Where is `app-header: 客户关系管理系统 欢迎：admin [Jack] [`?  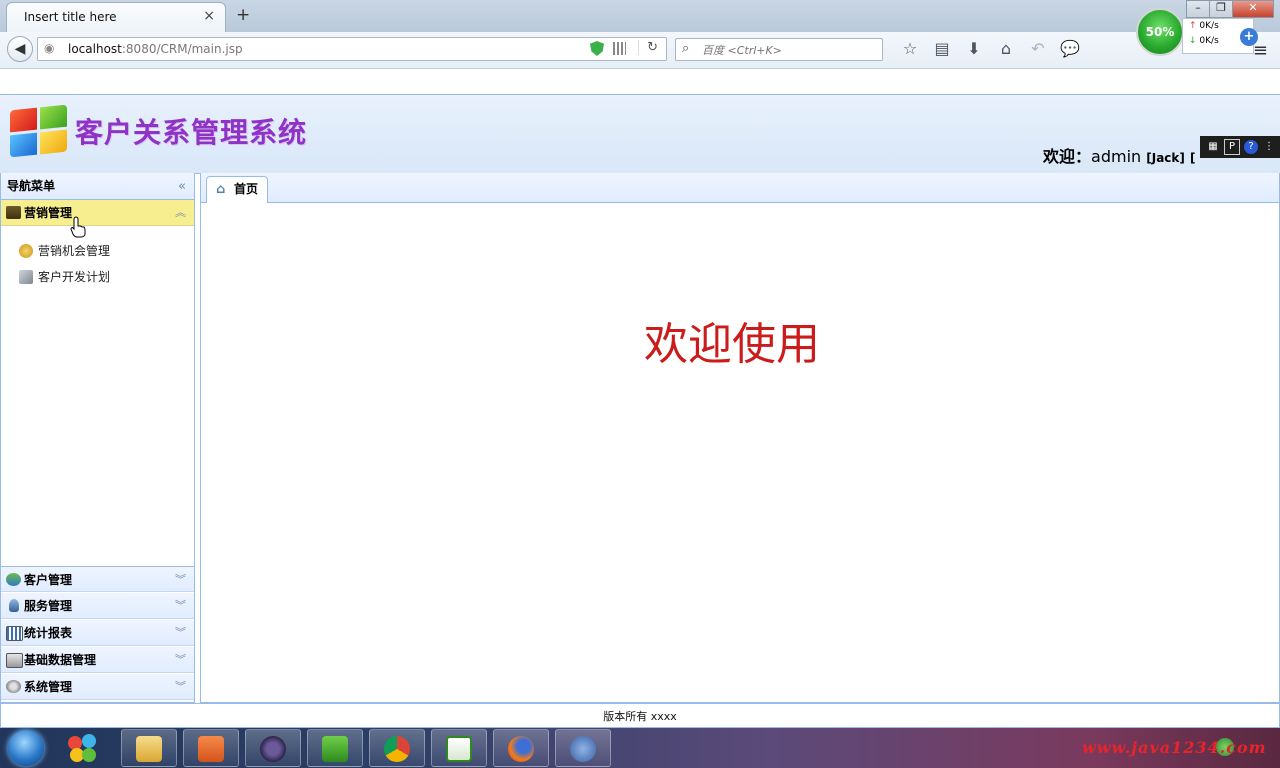 app-header: 客户关系管理系统 欢迎：admin [Jack] [ is located at coordinates (640, 134).